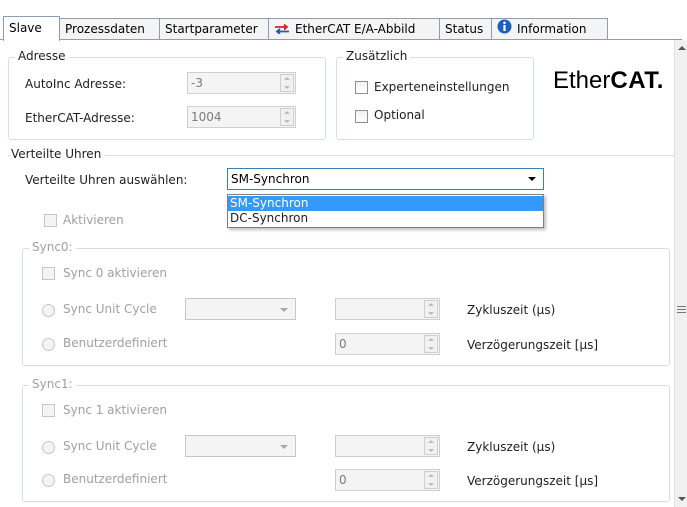  I want to click on tab-ethercat-io-abbild: EtherCAT E/A-Abbild, so click(354, 28).